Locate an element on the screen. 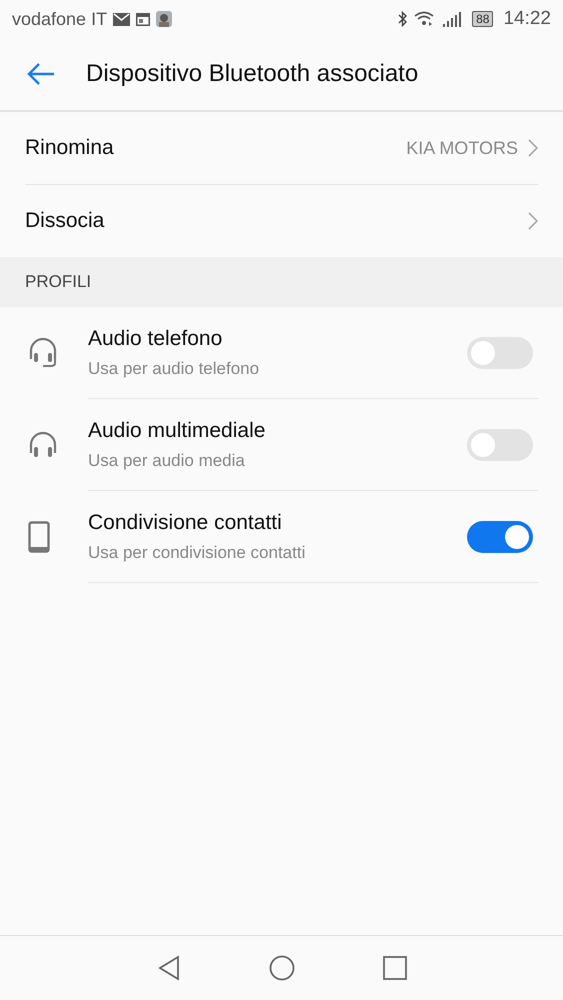 The image size is (563, 1000). page-title: Dispositivo Bluetooth associato is located at coordinates (252, 74).